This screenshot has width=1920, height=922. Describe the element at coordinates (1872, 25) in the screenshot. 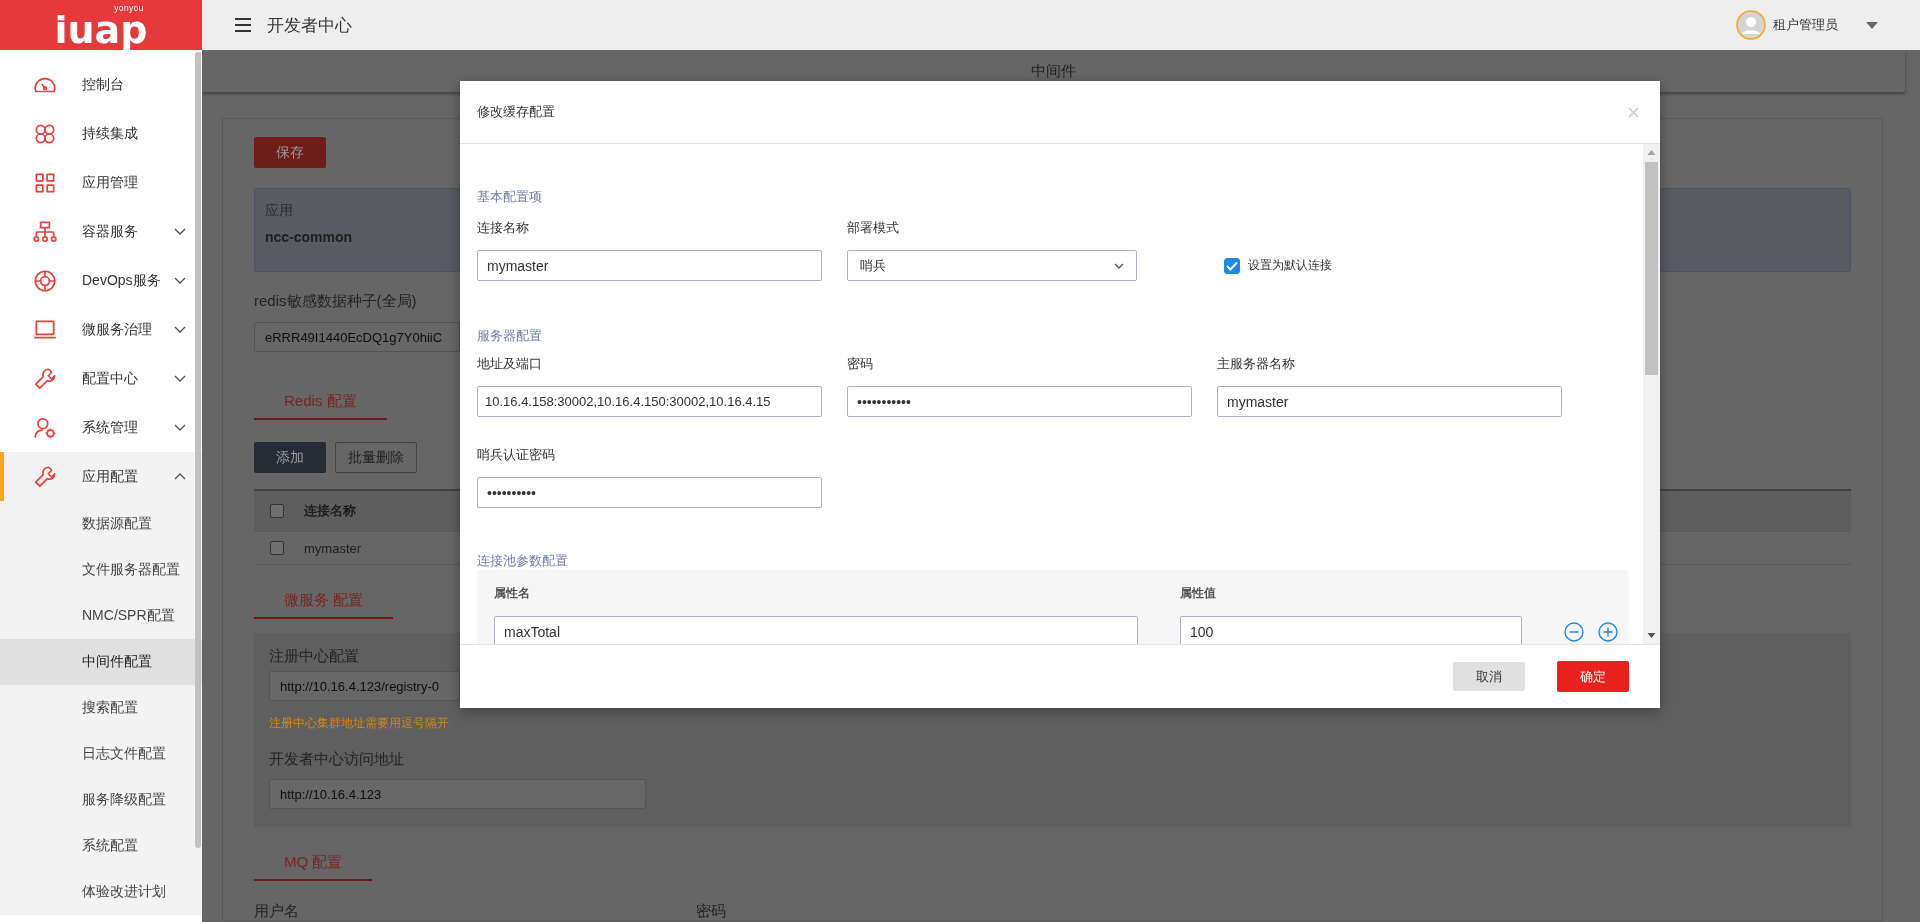

I see `caret-icon` at that location.